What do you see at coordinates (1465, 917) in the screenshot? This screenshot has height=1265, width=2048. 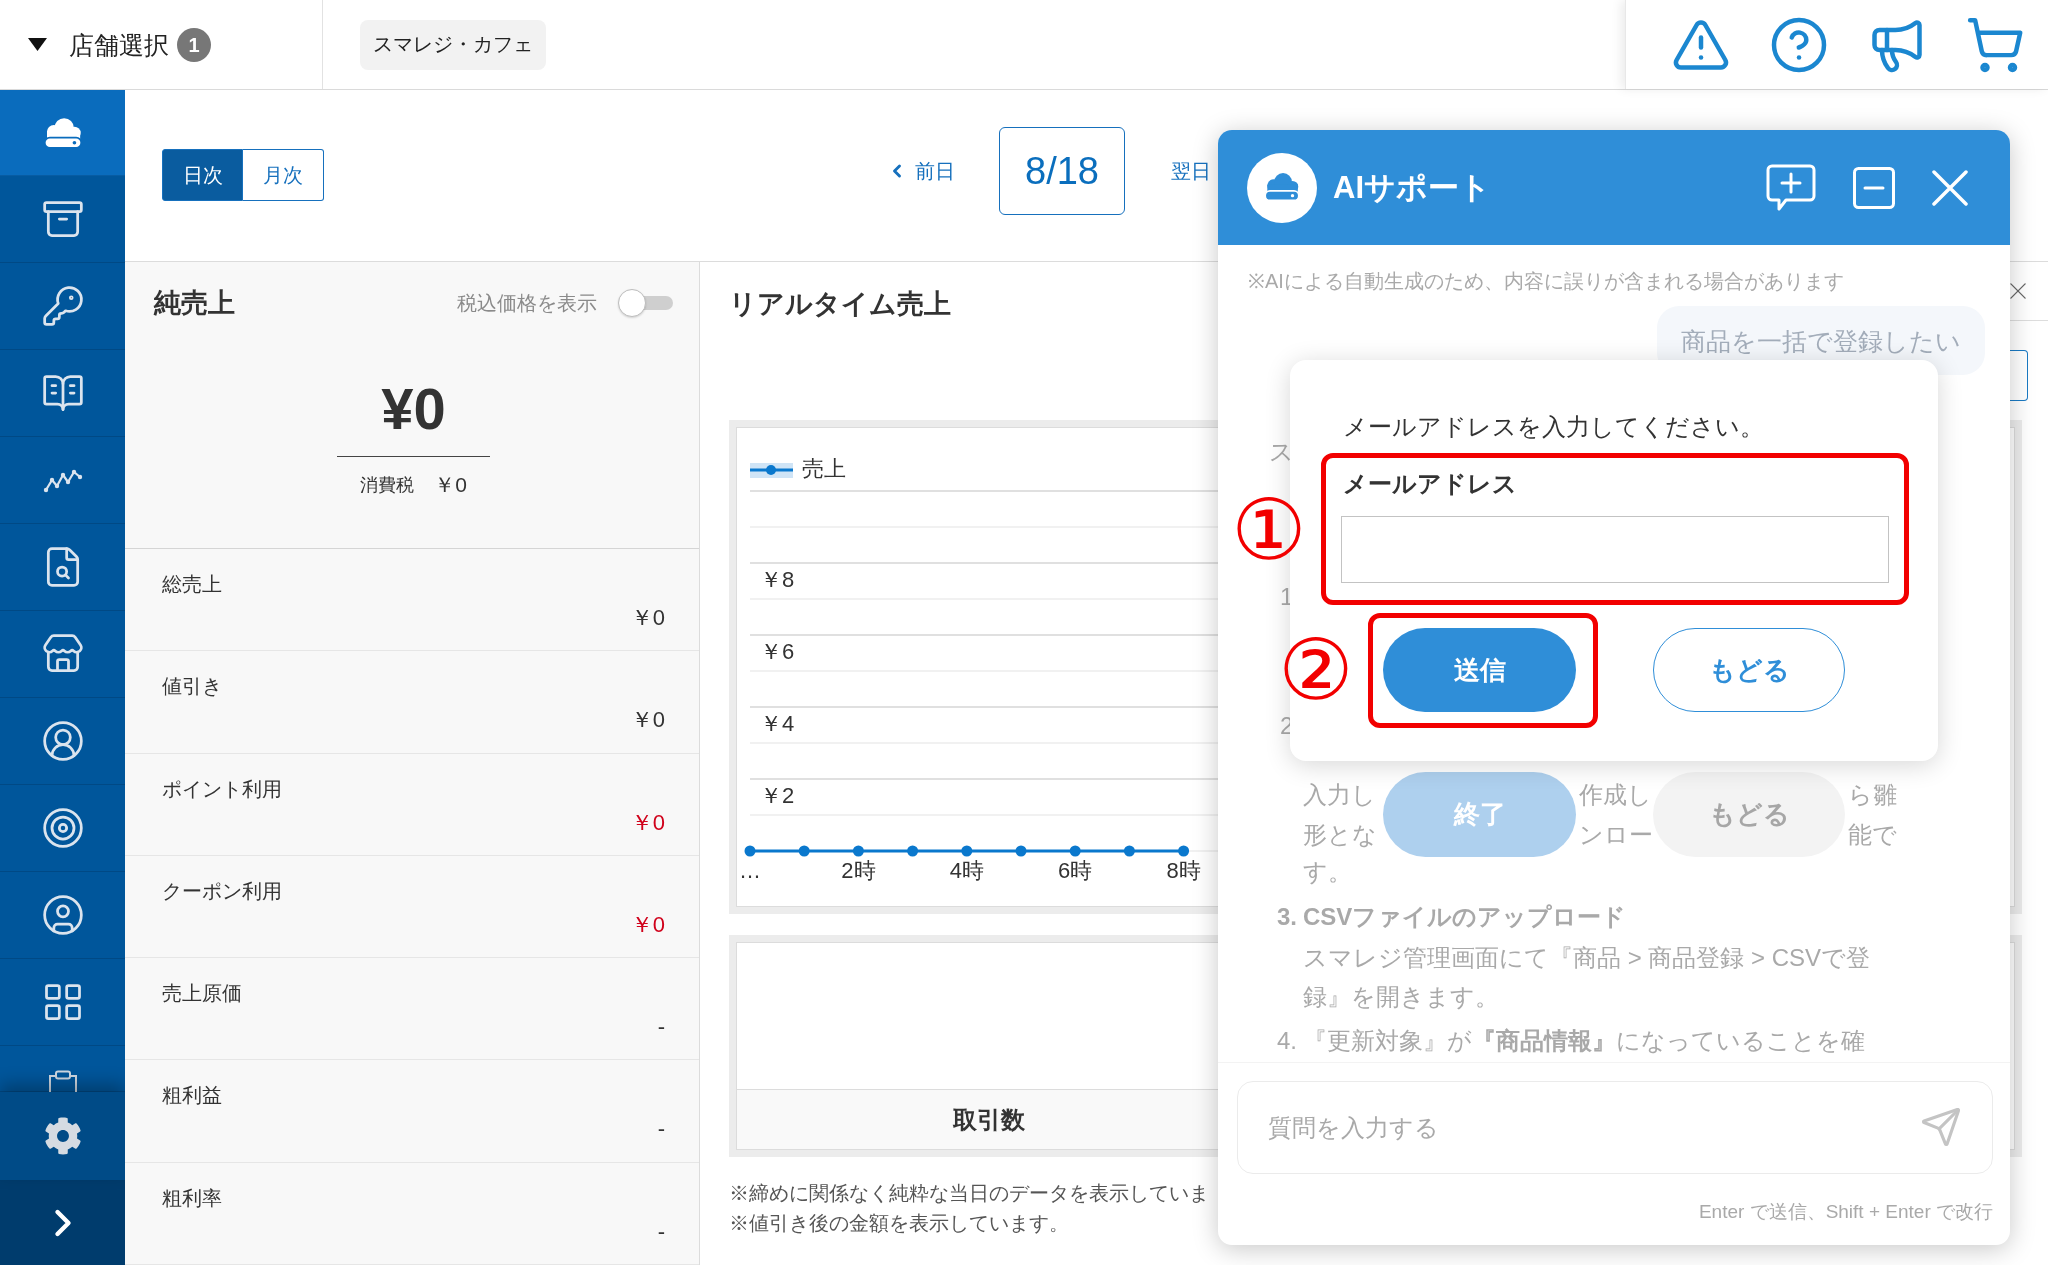 I see `step-heading: CSVファイルのアップロード` at bounding box center [1465, 917].